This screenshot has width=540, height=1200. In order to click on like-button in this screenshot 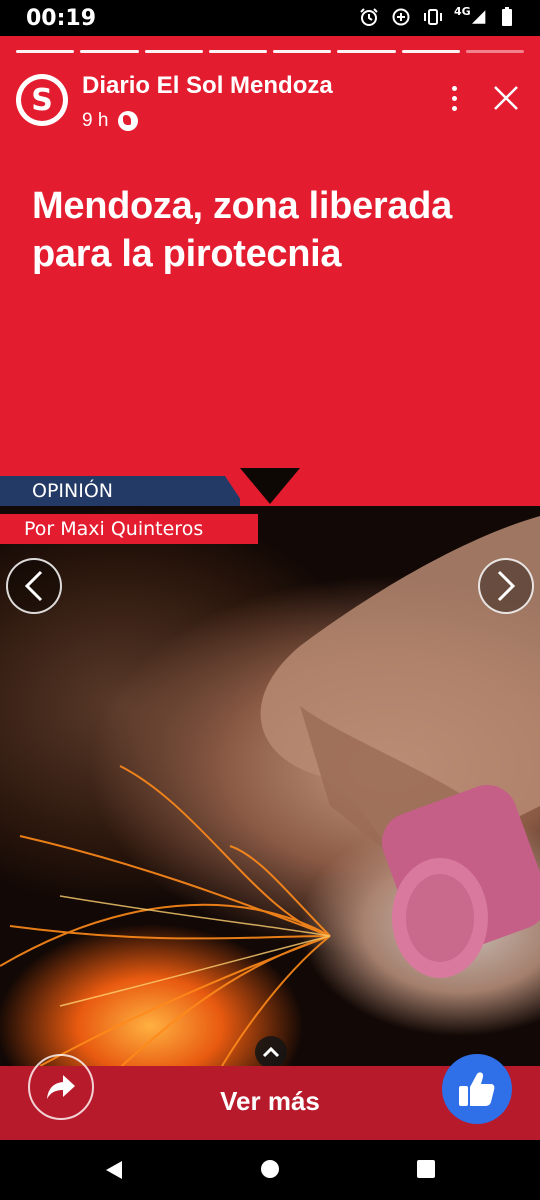, I will do `click(477, 1089)`.